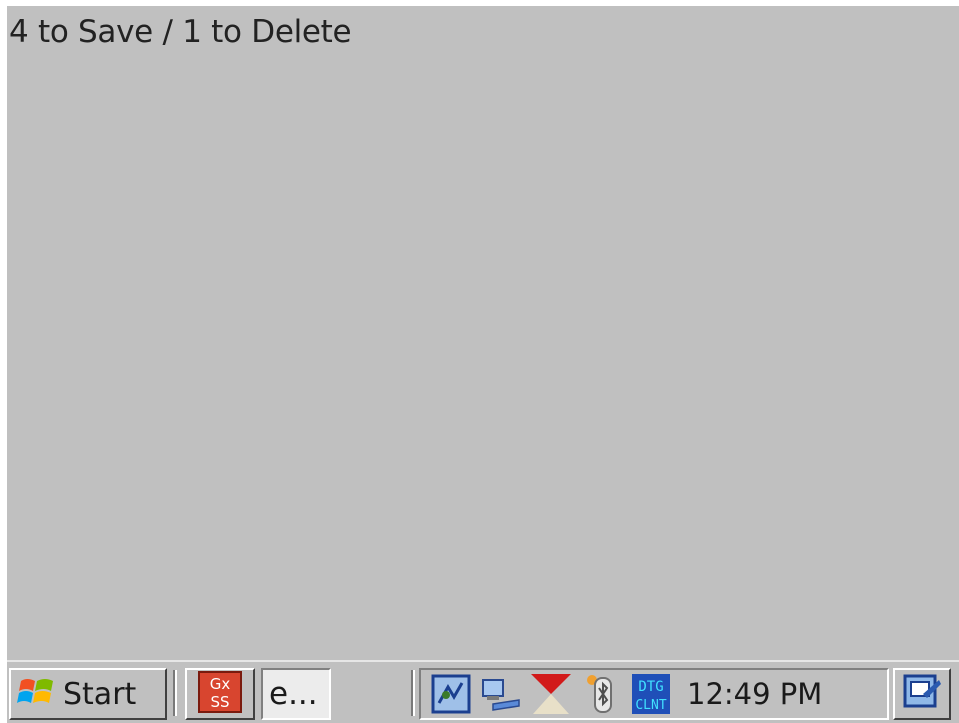  What do you see at coordinates (601, 694) in the screenshot?
I see `bluetooth-icon` at bounding box center [601, 694].